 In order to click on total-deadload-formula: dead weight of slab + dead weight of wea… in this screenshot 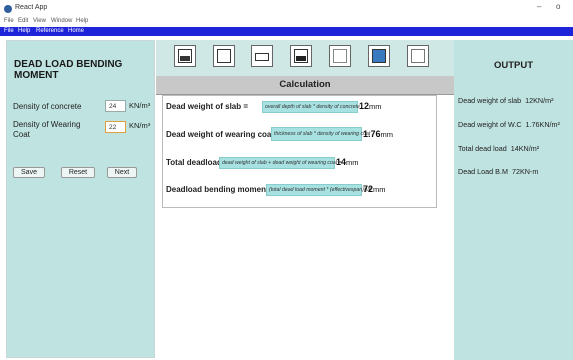, I will do `click(280, 163)`.